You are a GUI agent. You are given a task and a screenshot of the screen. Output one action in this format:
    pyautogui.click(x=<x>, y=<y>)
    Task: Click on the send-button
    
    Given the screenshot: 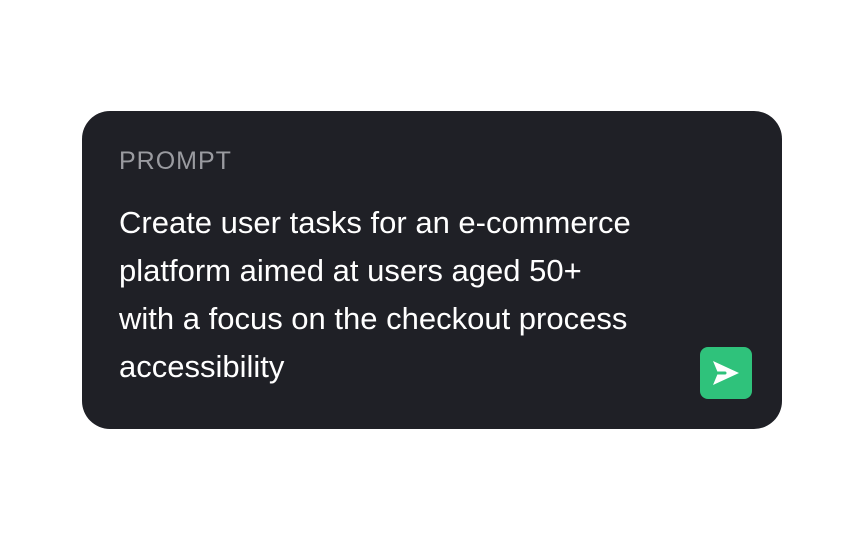 What is the action you would take?
    pyautogui.click(x=726, y=373)
    